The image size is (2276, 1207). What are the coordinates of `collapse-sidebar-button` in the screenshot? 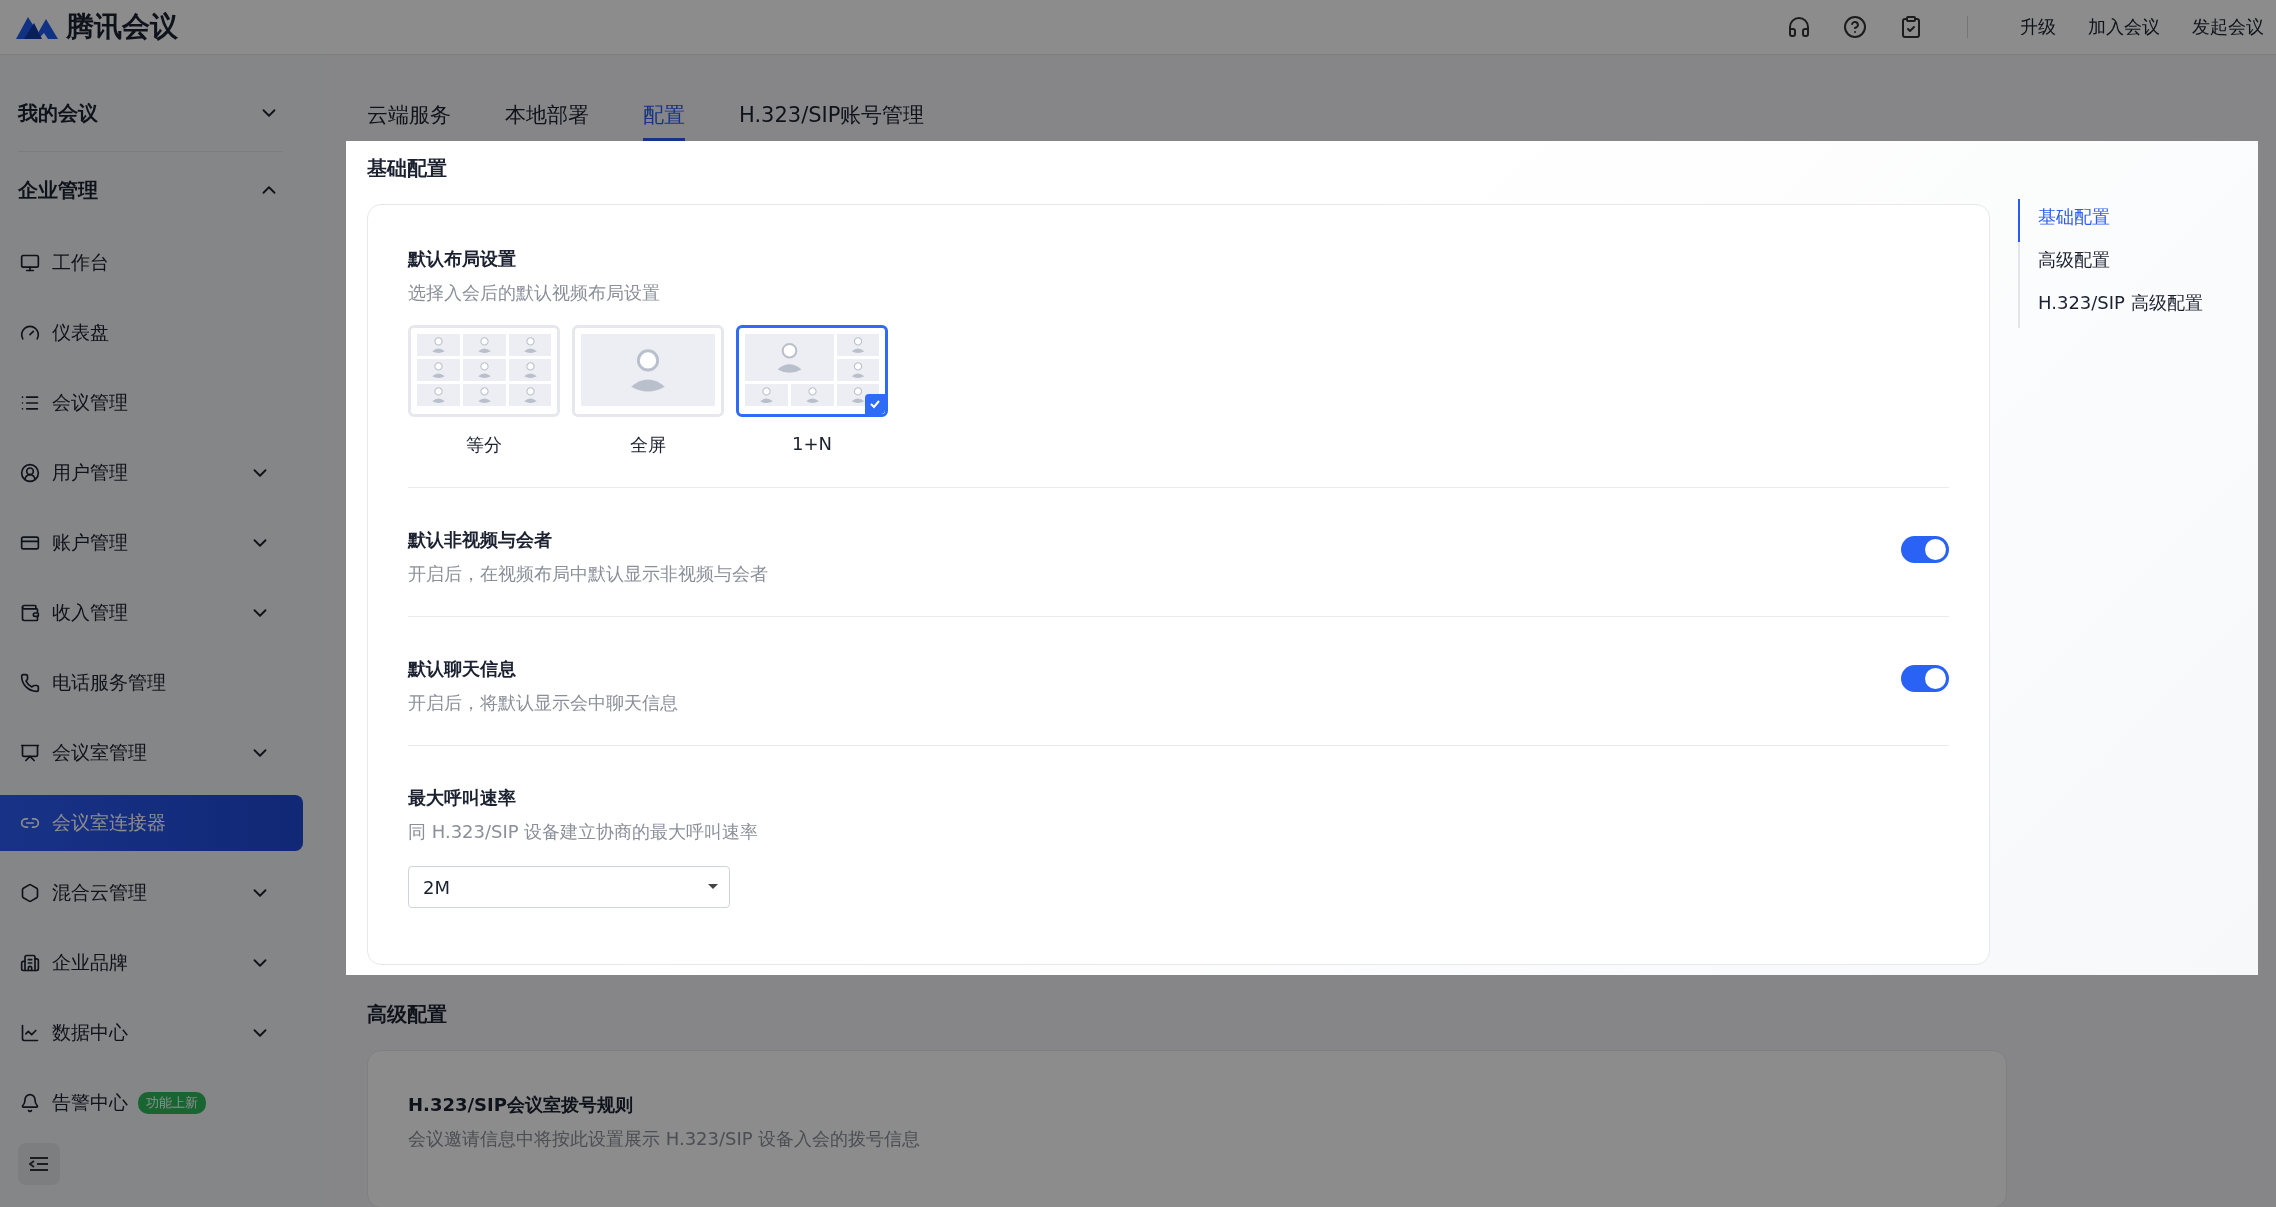 It's located at (39, 1164).